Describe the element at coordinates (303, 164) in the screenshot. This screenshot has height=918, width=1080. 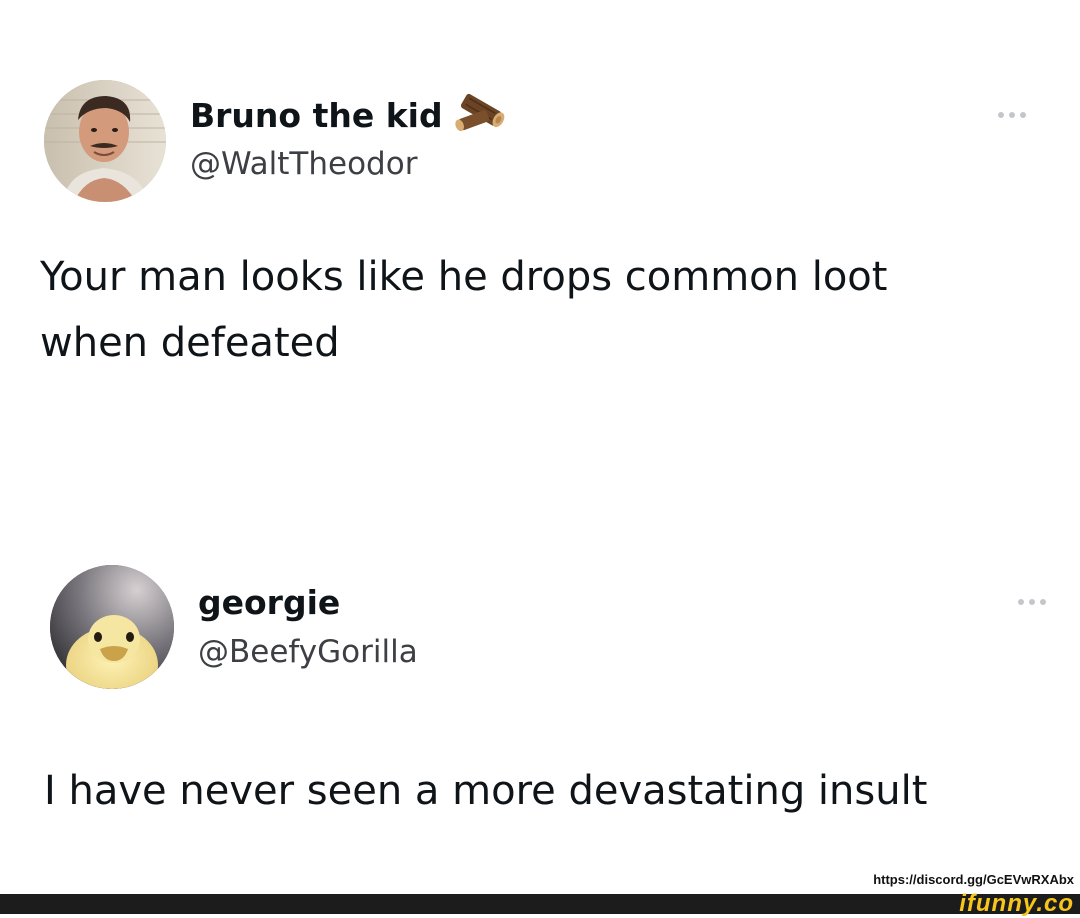
I see `handle: @WaltTheodor` at that location.